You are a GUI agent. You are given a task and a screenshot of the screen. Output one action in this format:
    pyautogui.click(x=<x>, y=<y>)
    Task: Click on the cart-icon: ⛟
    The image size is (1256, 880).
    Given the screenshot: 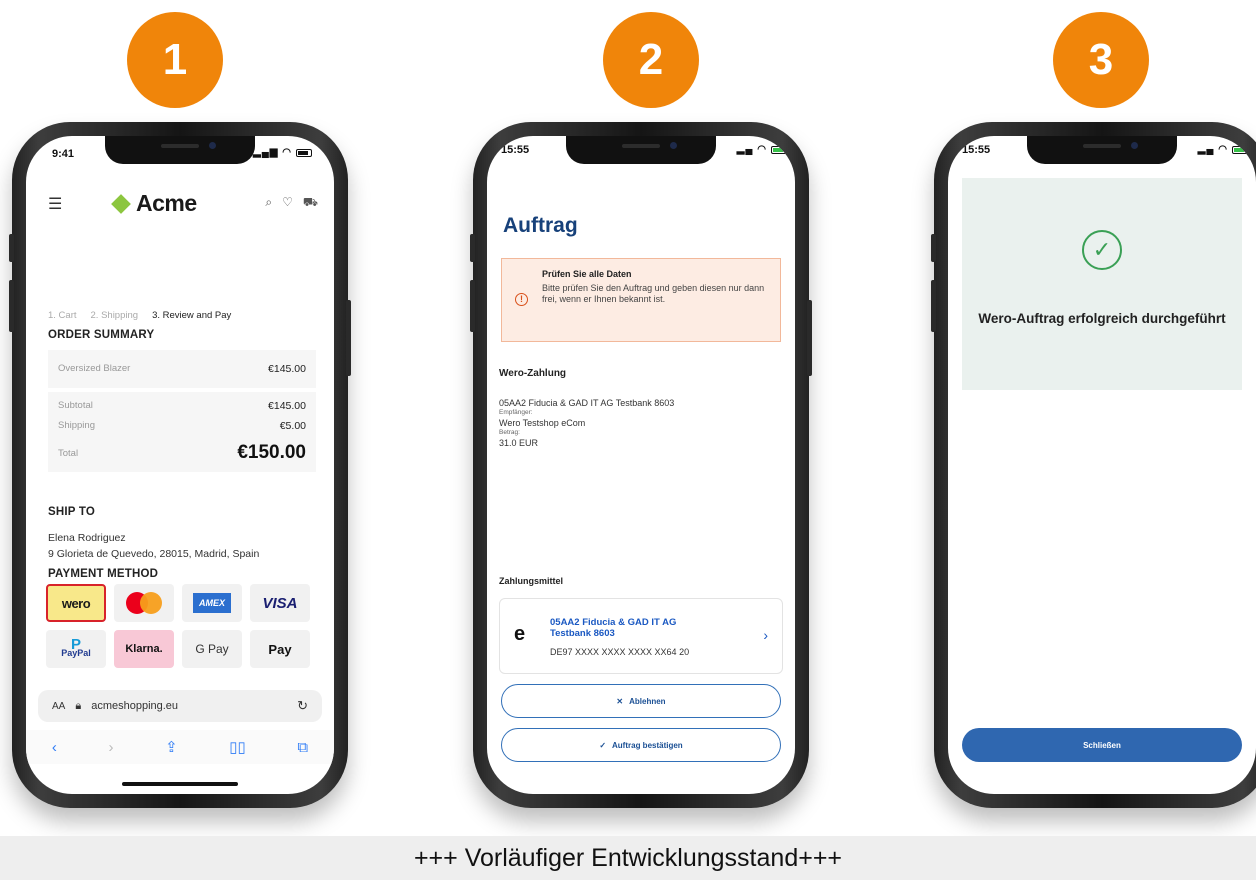 What is the action you would take?
    pyautogui.click(x=310, y=203)
    